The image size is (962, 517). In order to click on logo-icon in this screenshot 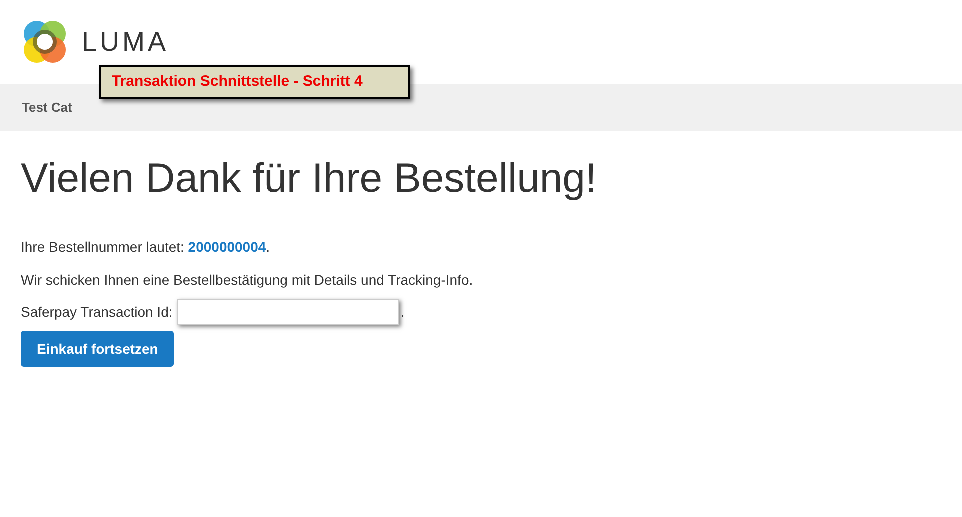, I will do `click(45, 42)`.